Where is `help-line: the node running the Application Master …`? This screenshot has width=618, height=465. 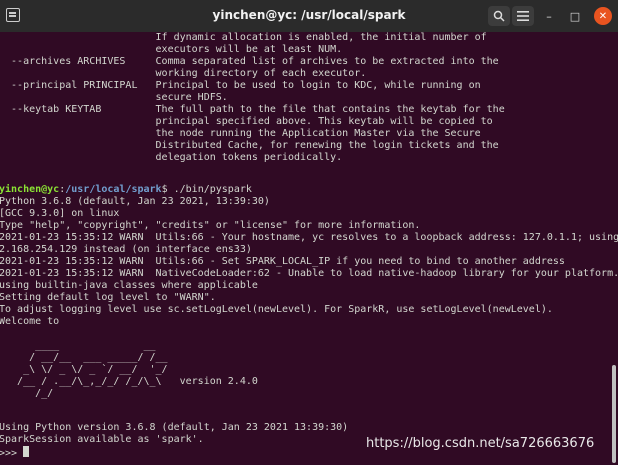 help-line: the node running the Application Master … is located at coordinates (240, 133).